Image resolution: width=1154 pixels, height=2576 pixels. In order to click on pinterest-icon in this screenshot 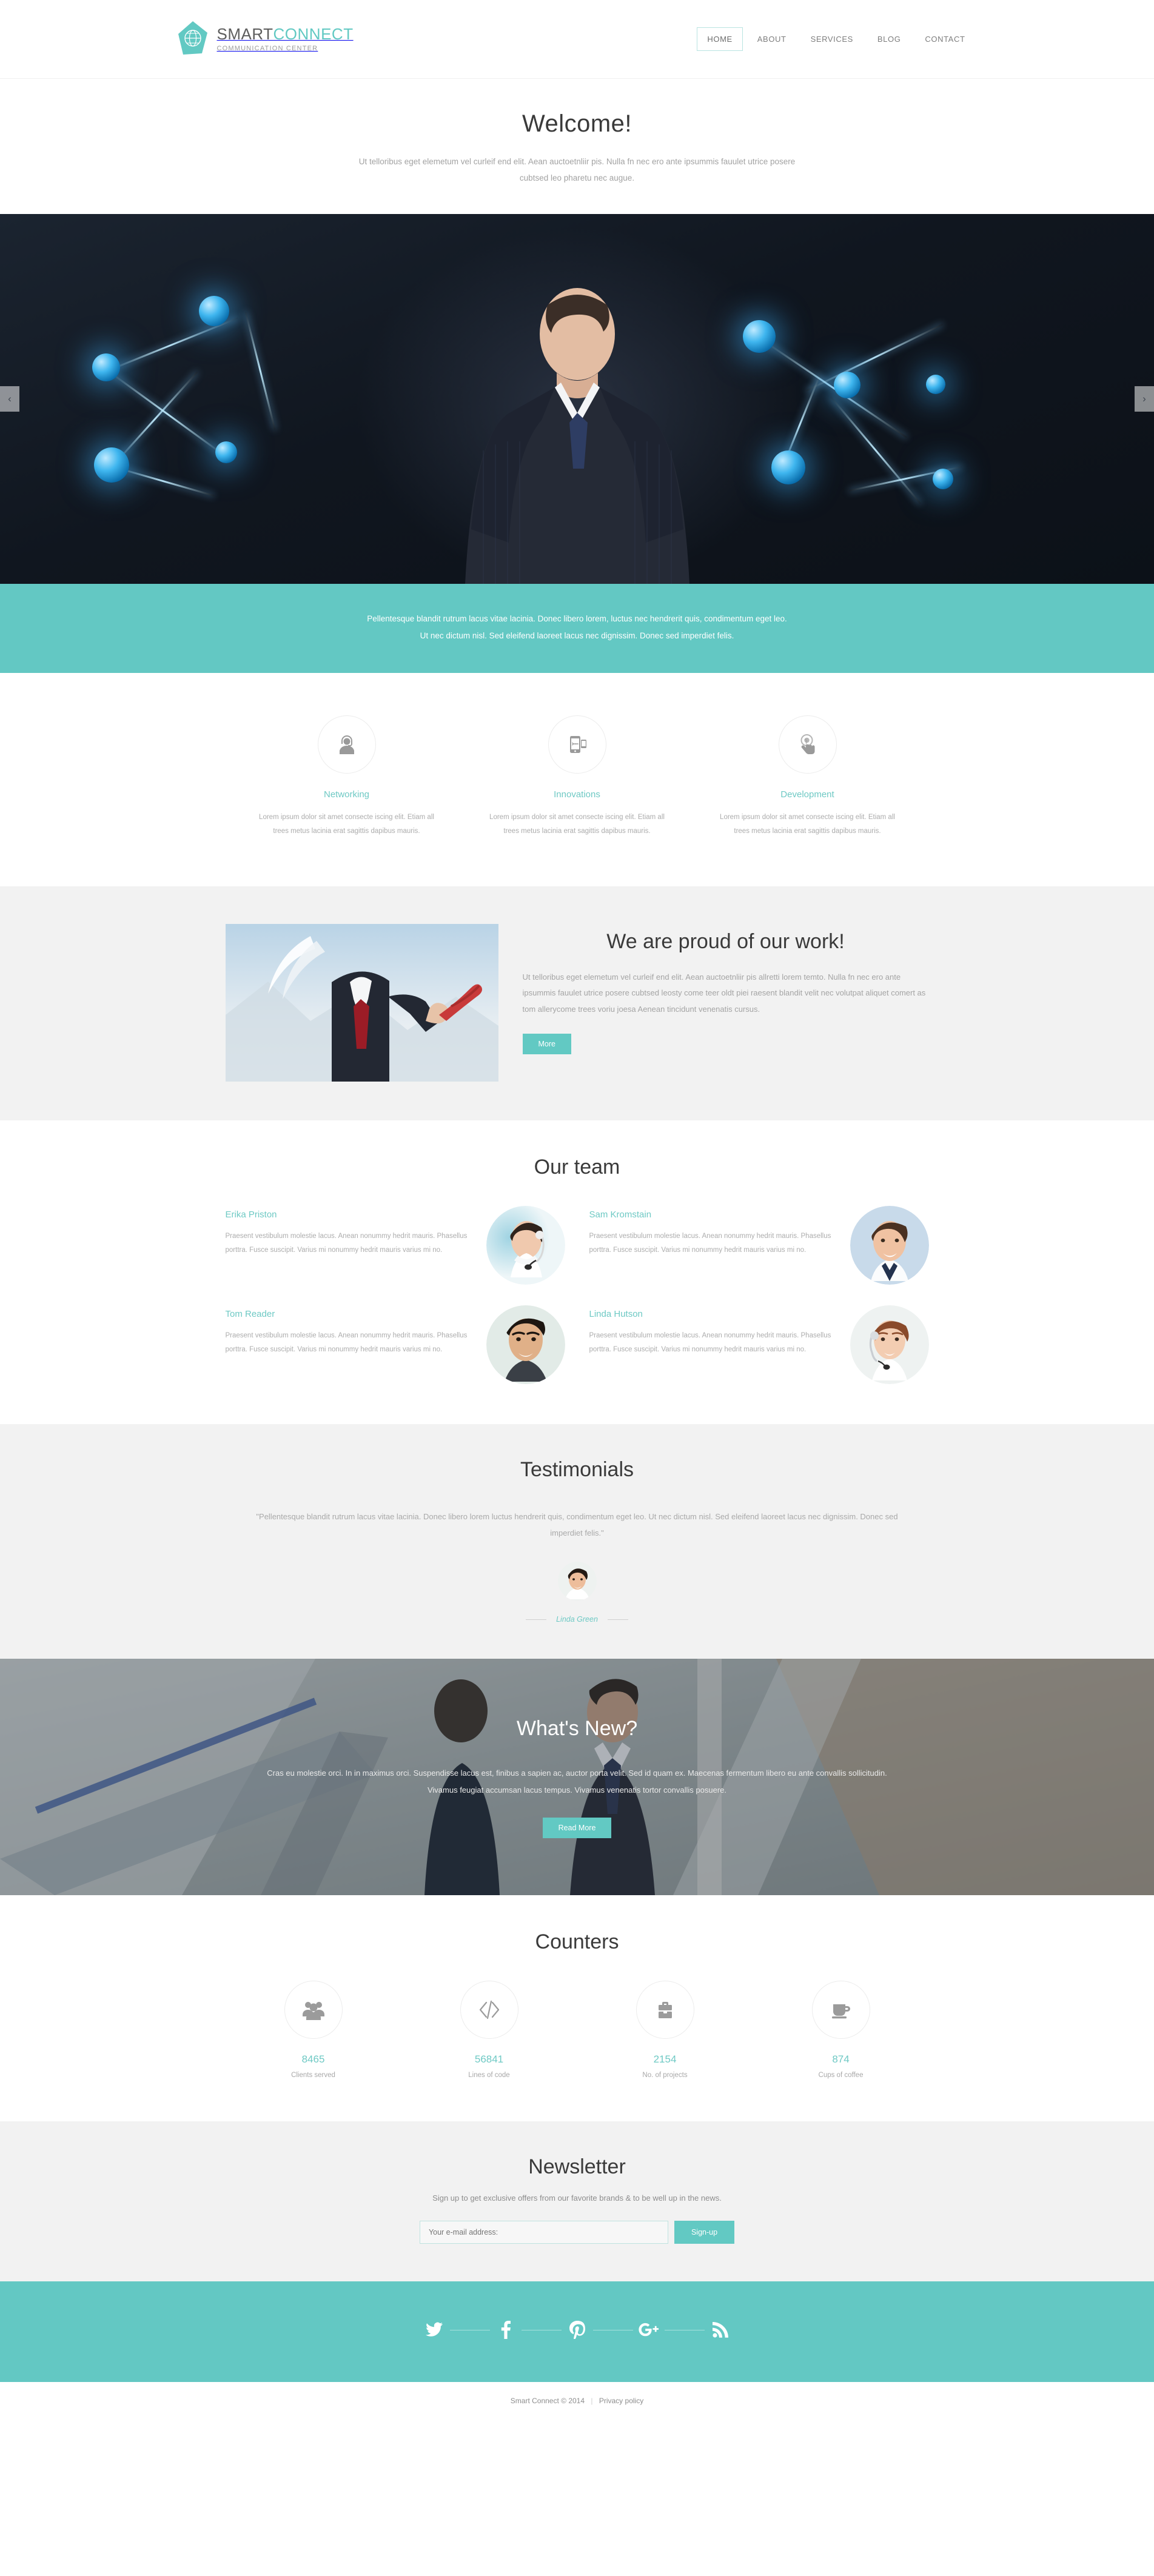, I will do `click(577, 2329)`.